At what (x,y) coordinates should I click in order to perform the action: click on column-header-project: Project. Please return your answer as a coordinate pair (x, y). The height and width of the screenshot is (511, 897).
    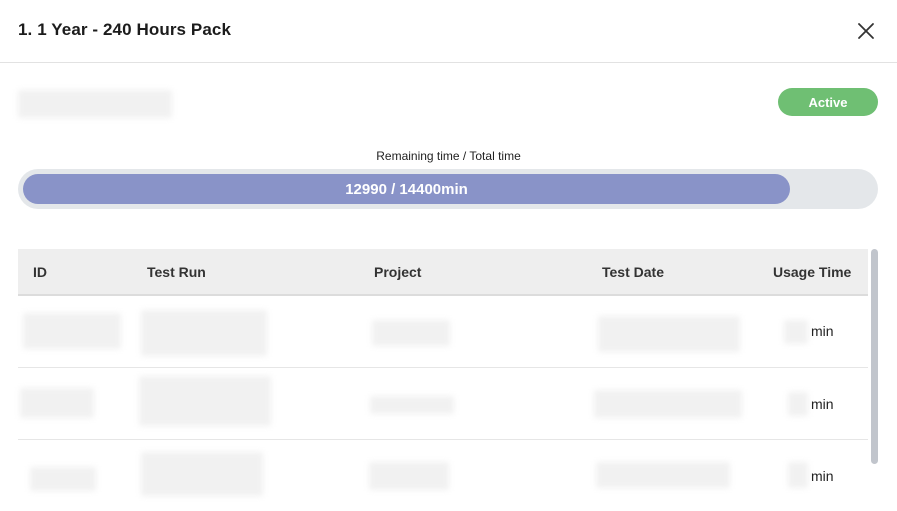
    Looking at the image, I should click on (397, 272).